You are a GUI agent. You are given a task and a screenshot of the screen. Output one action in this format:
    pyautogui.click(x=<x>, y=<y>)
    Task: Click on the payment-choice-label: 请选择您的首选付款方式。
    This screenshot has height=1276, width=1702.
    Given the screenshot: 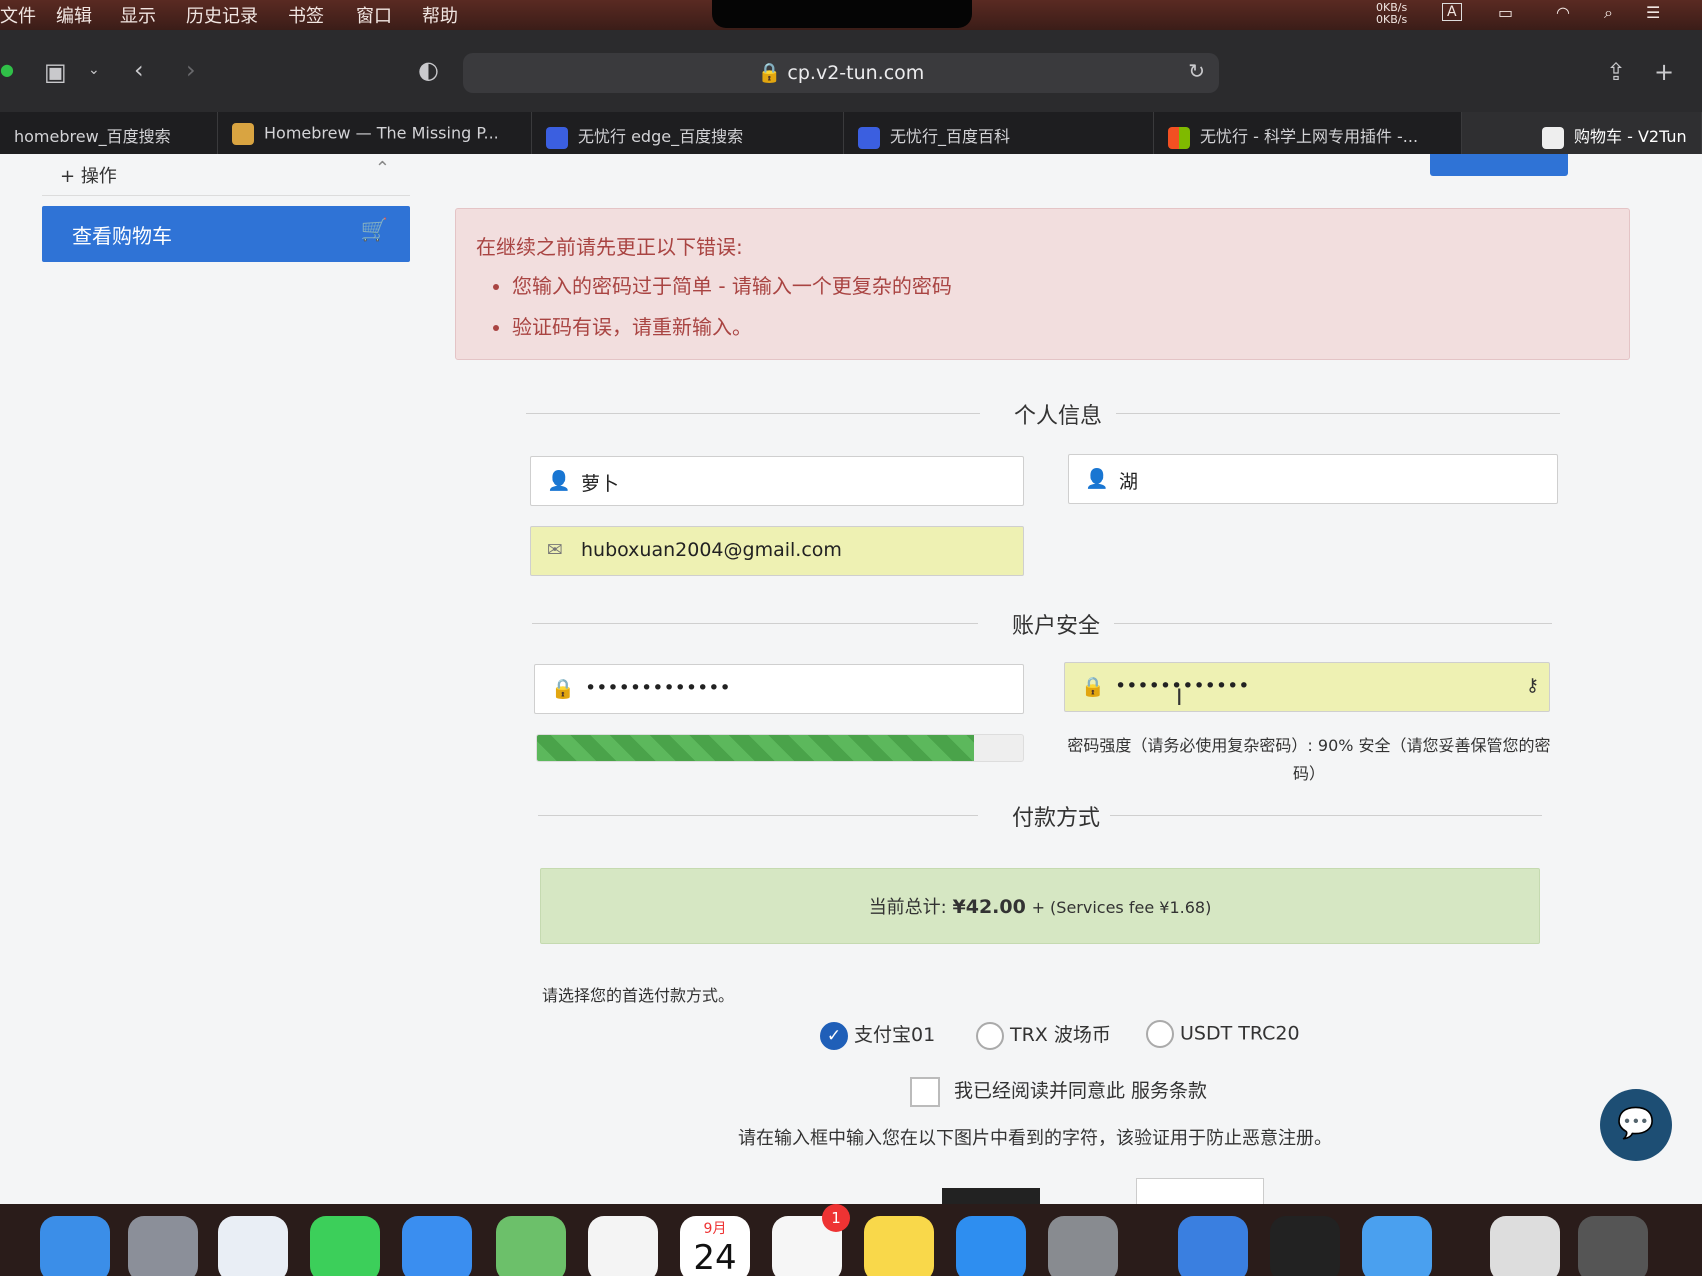 What is the action you would take?
    pyautogui.click(x=638, y=995)
    